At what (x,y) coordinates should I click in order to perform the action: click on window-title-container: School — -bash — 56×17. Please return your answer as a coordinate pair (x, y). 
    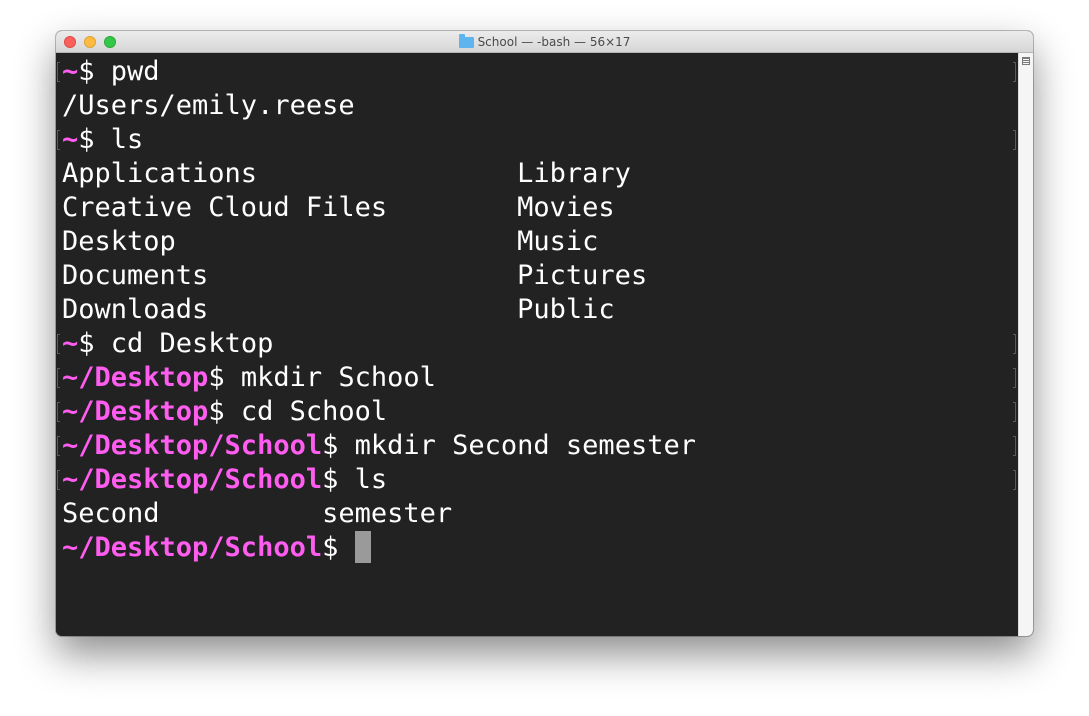
    Looking at the image, I should click on (544, 42).